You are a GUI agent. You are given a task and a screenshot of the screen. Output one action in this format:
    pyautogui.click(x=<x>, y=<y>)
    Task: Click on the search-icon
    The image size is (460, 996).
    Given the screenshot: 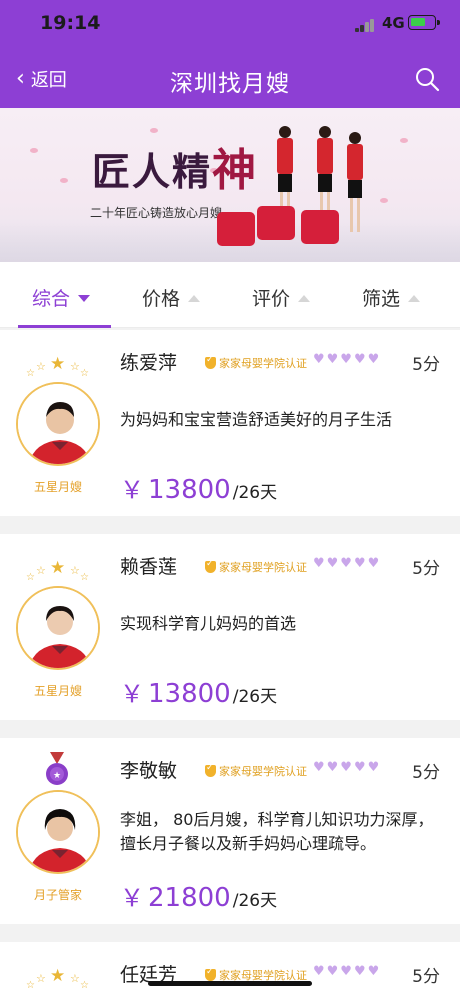 What is the action you would take?
    pyautogui.click(x=427, y=79)
    